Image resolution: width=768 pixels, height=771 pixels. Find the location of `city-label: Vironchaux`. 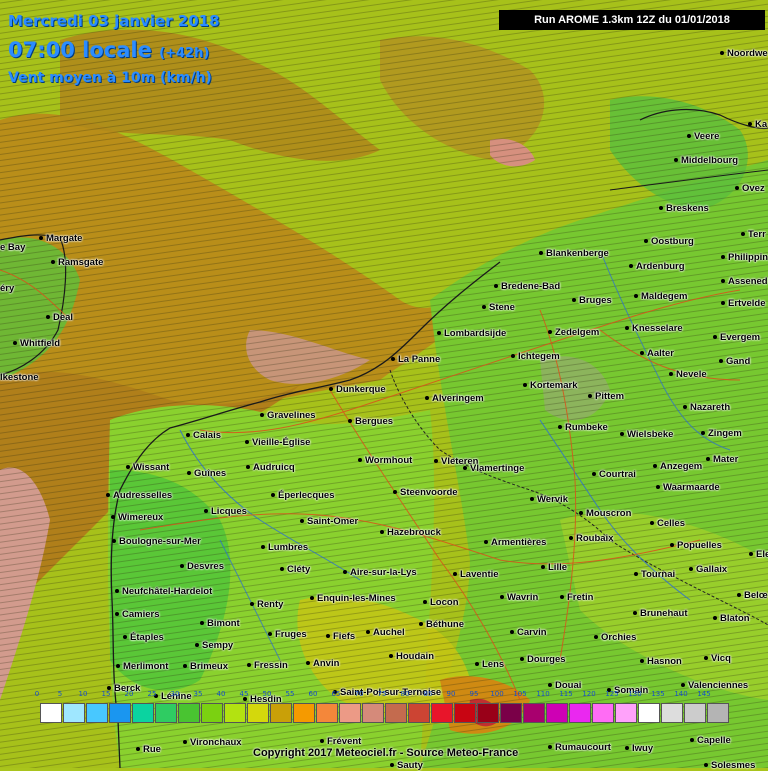

city-label: Vironchaux is located at coordinates (212, 742).